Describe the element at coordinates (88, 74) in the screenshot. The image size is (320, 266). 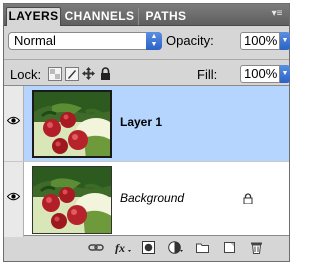
I see `lock-position-icon` at that location.